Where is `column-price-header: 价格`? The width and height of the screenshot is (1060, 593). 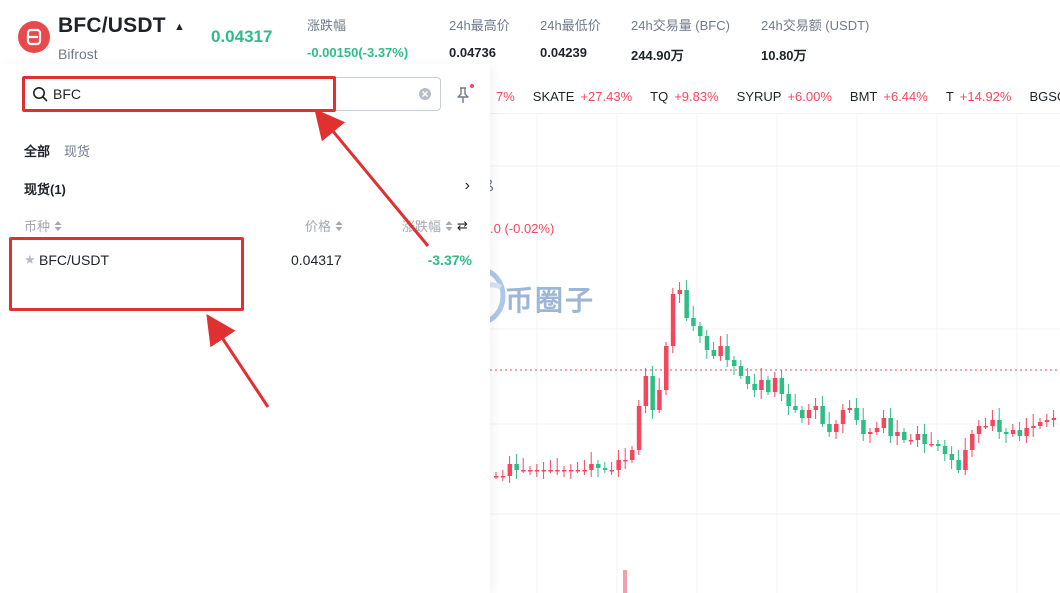
column-price-header: 价格 is located at coordinates (324, 225).